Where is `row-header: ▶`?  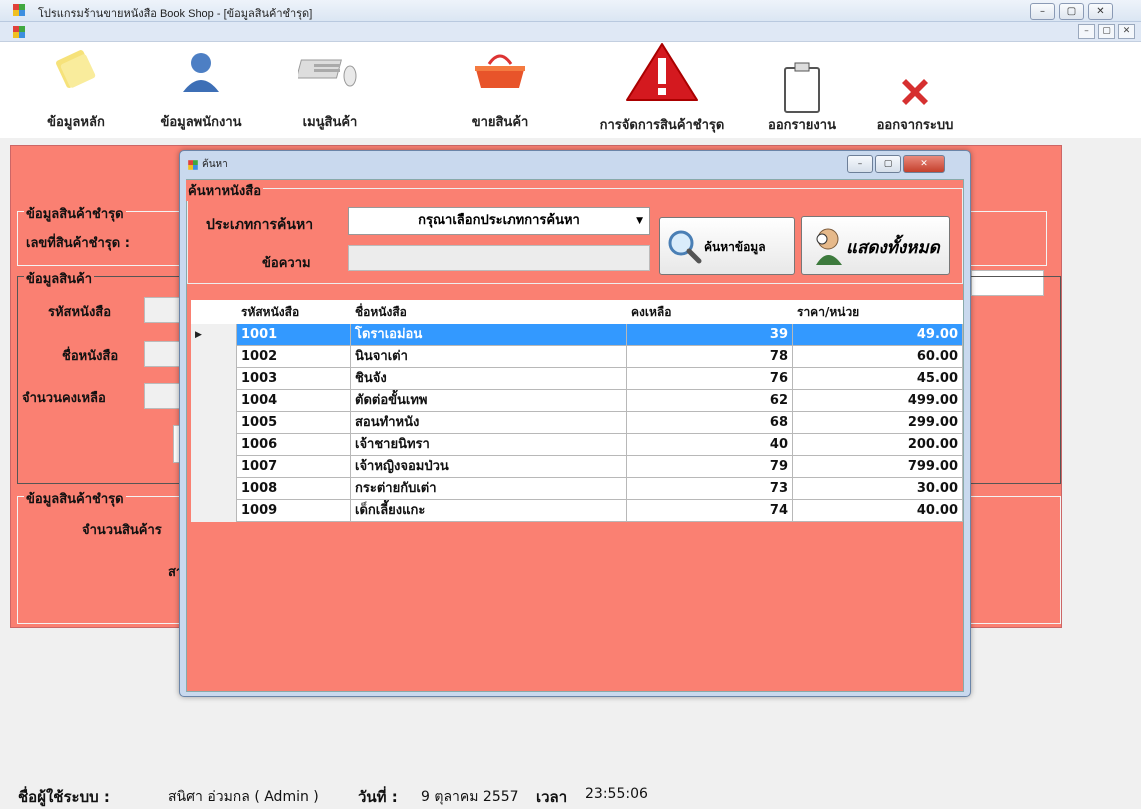
row-header: ▶ is located at coordinates (214, 335).